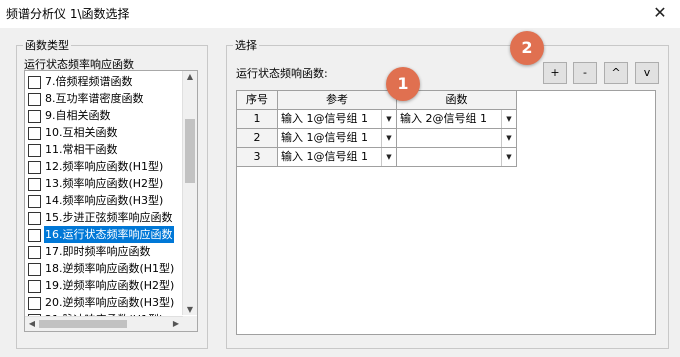  I want to click on add-button: +, so click(555, 73).